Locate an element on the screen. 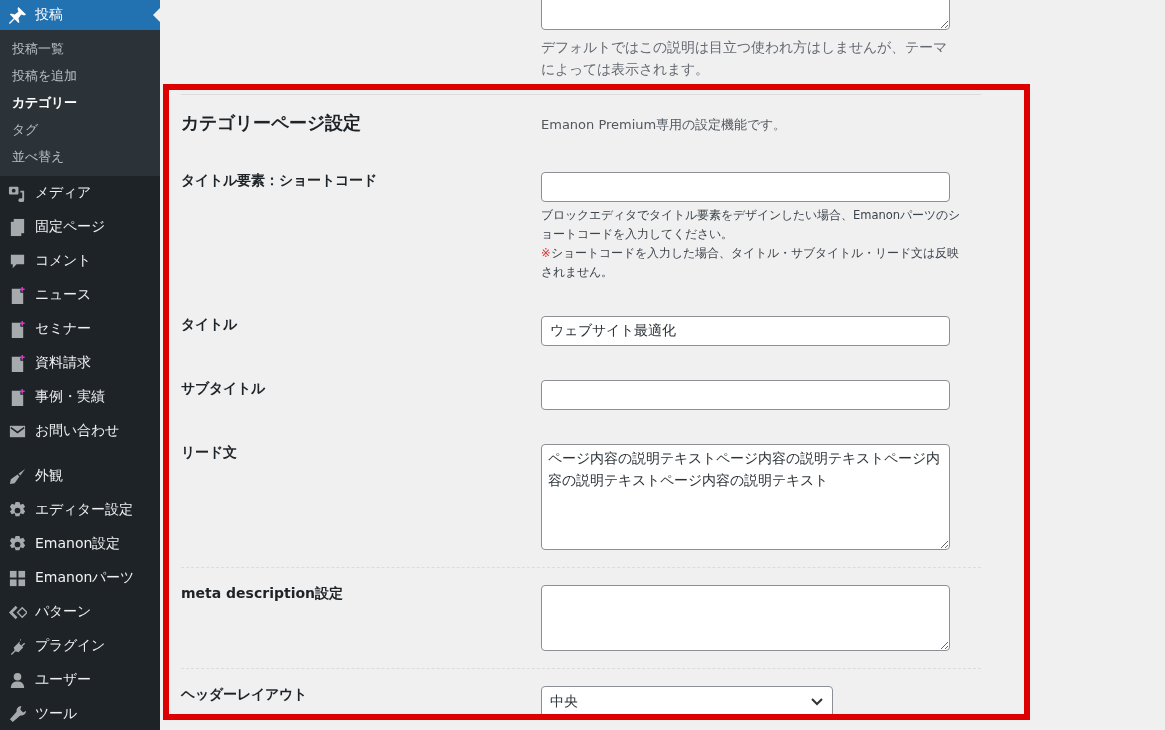 This screenshot has height=730, width=1165. menu-item: ユーザー is located at coordinates (80, 680).